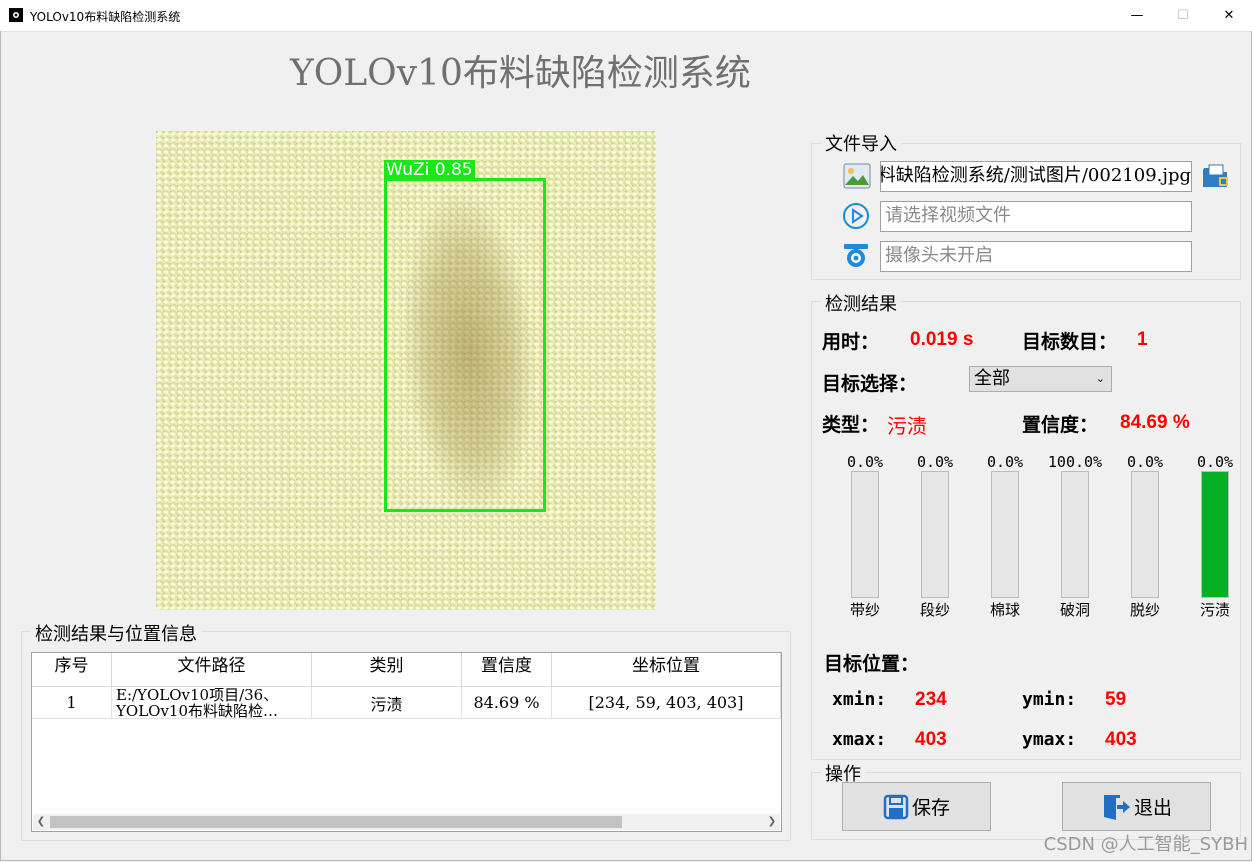 The width and height of the screenshot is (1252, 862). I want to click on target-select-label: 目标选择：, so click(870, 384).